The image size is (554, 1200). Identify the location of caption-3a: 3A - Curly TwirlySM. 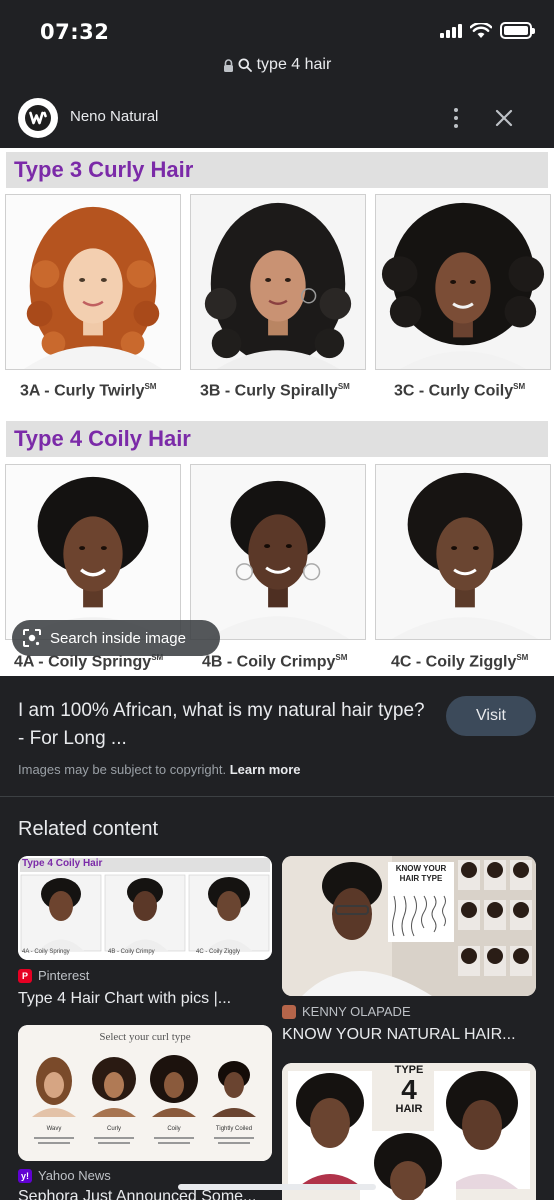
(88, 391).